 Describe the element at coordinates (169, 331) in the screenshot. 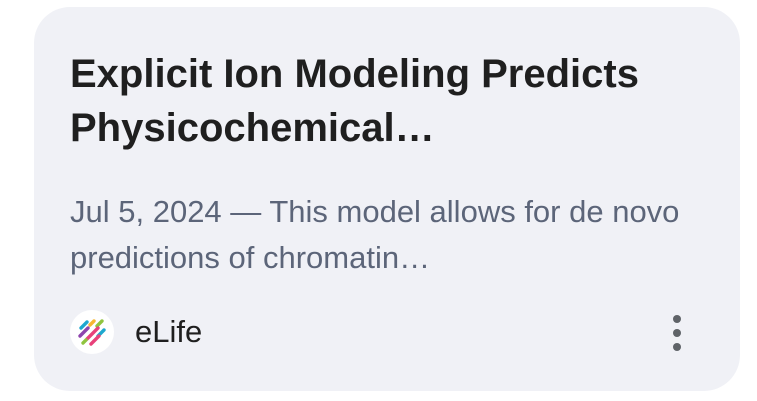

I see `source-name: eLife` at that location.